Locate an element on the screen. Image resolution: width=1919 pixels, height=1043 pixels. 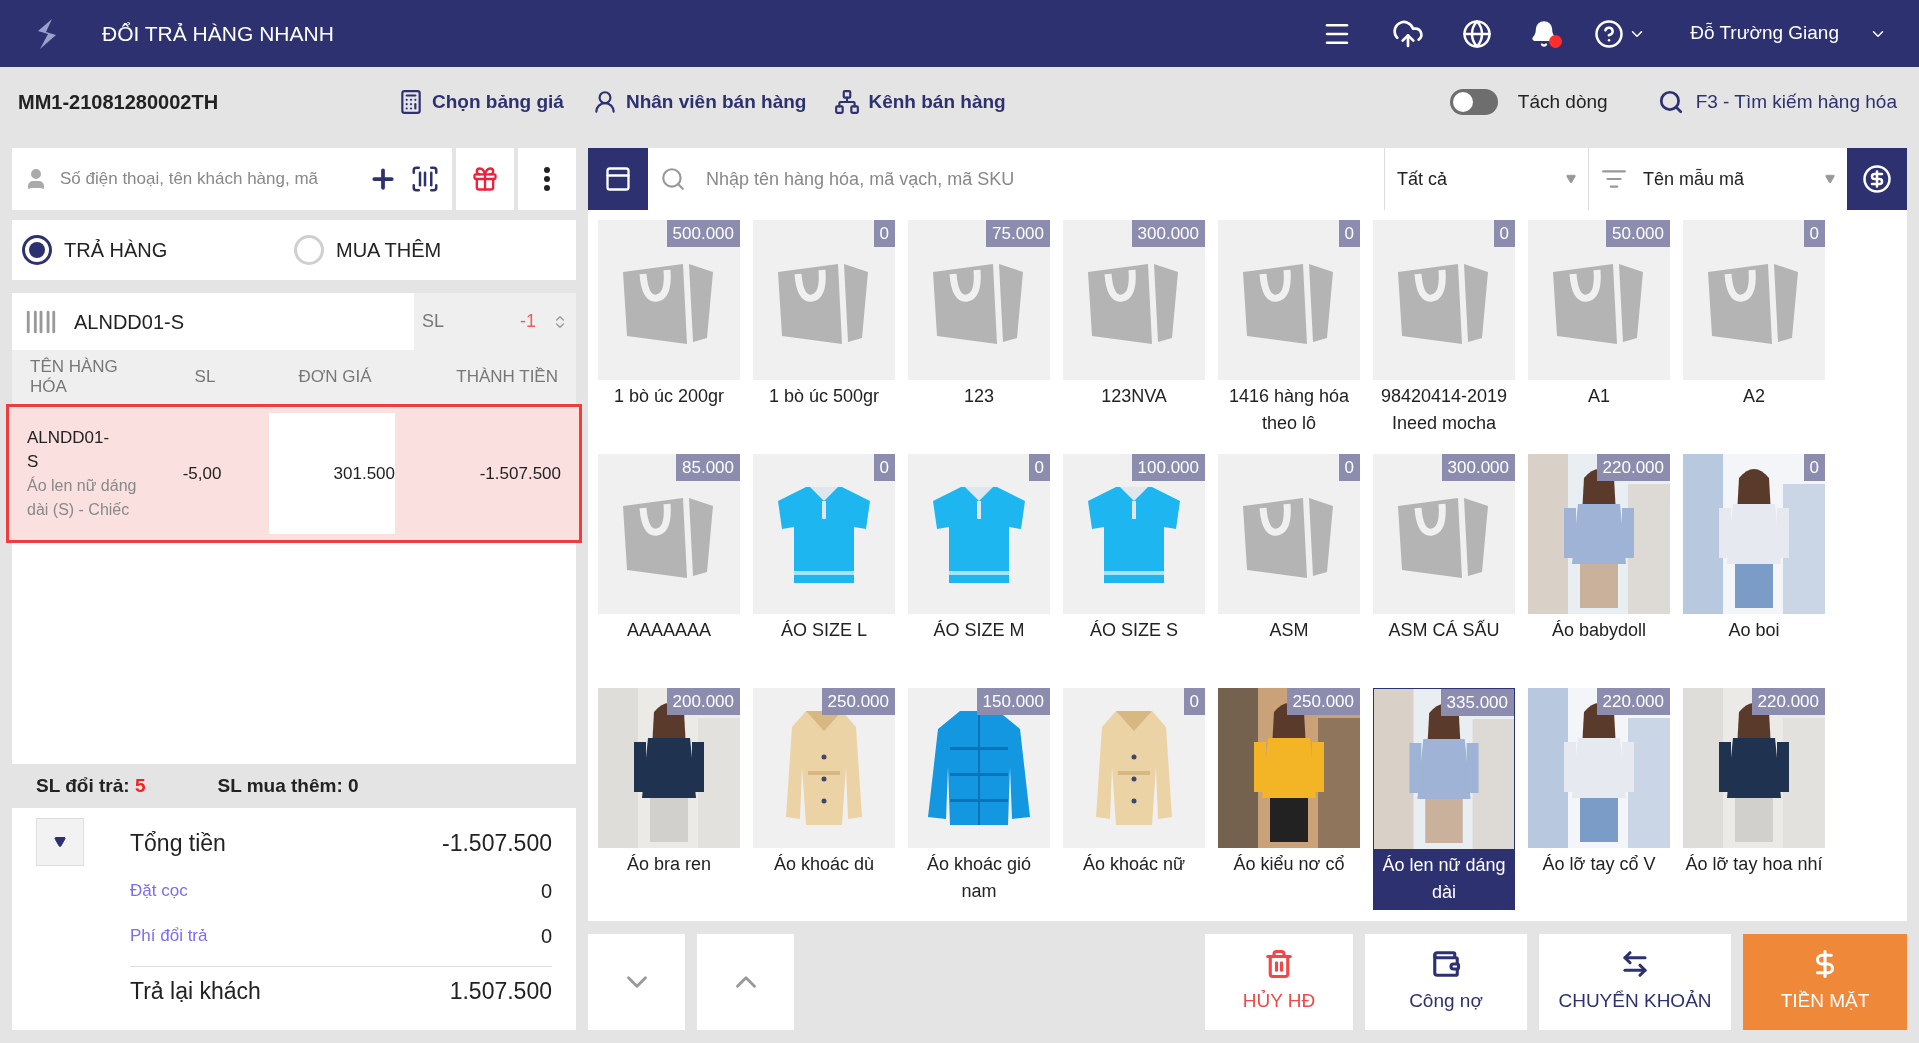
gift-button is located at coordinates (485, 179).